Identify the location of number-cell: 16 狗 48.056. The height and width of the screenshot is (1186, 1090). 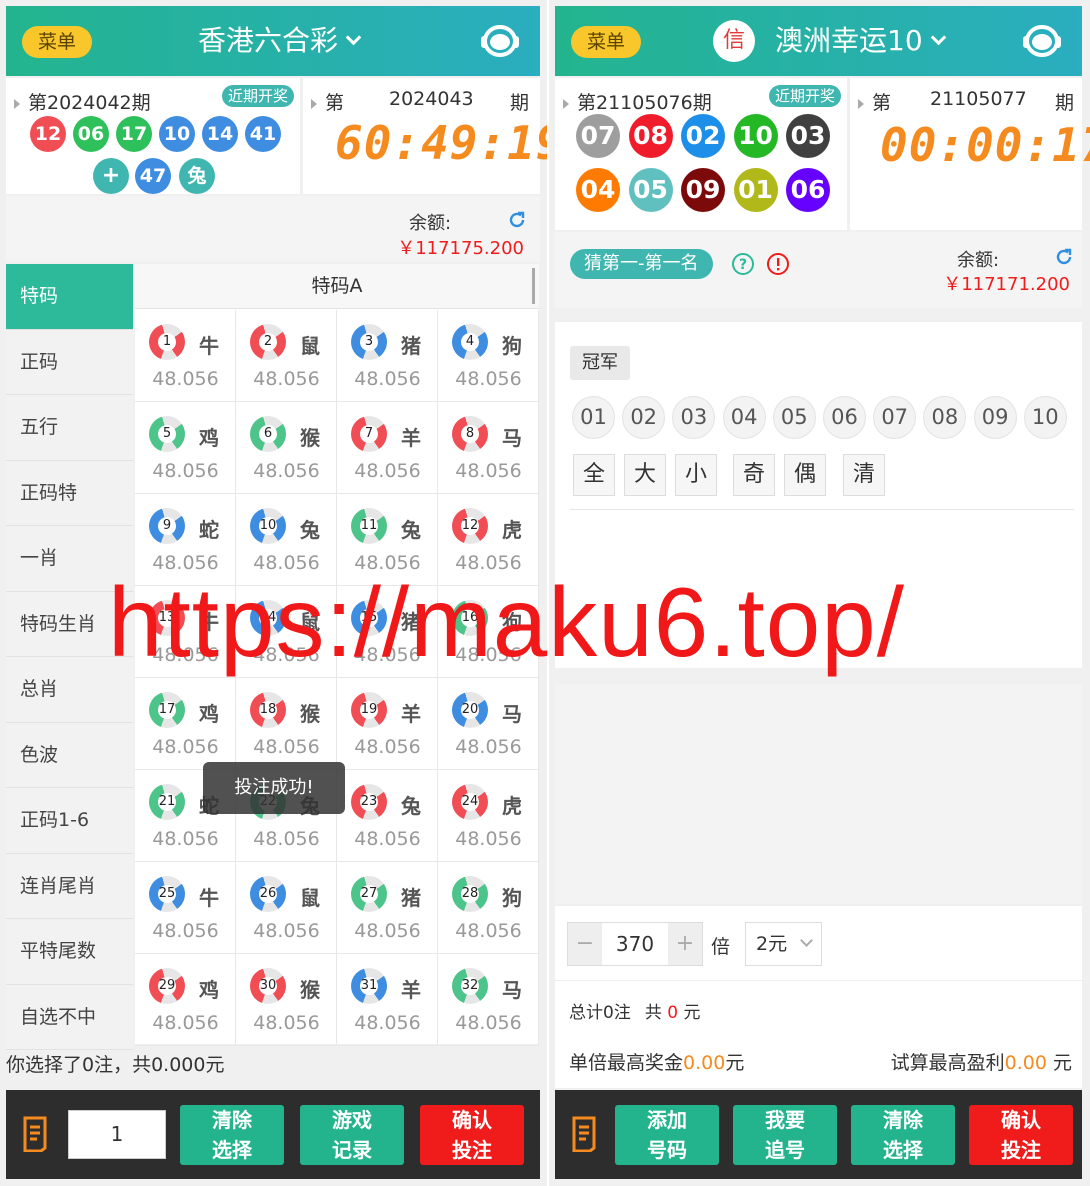
(488, 632).